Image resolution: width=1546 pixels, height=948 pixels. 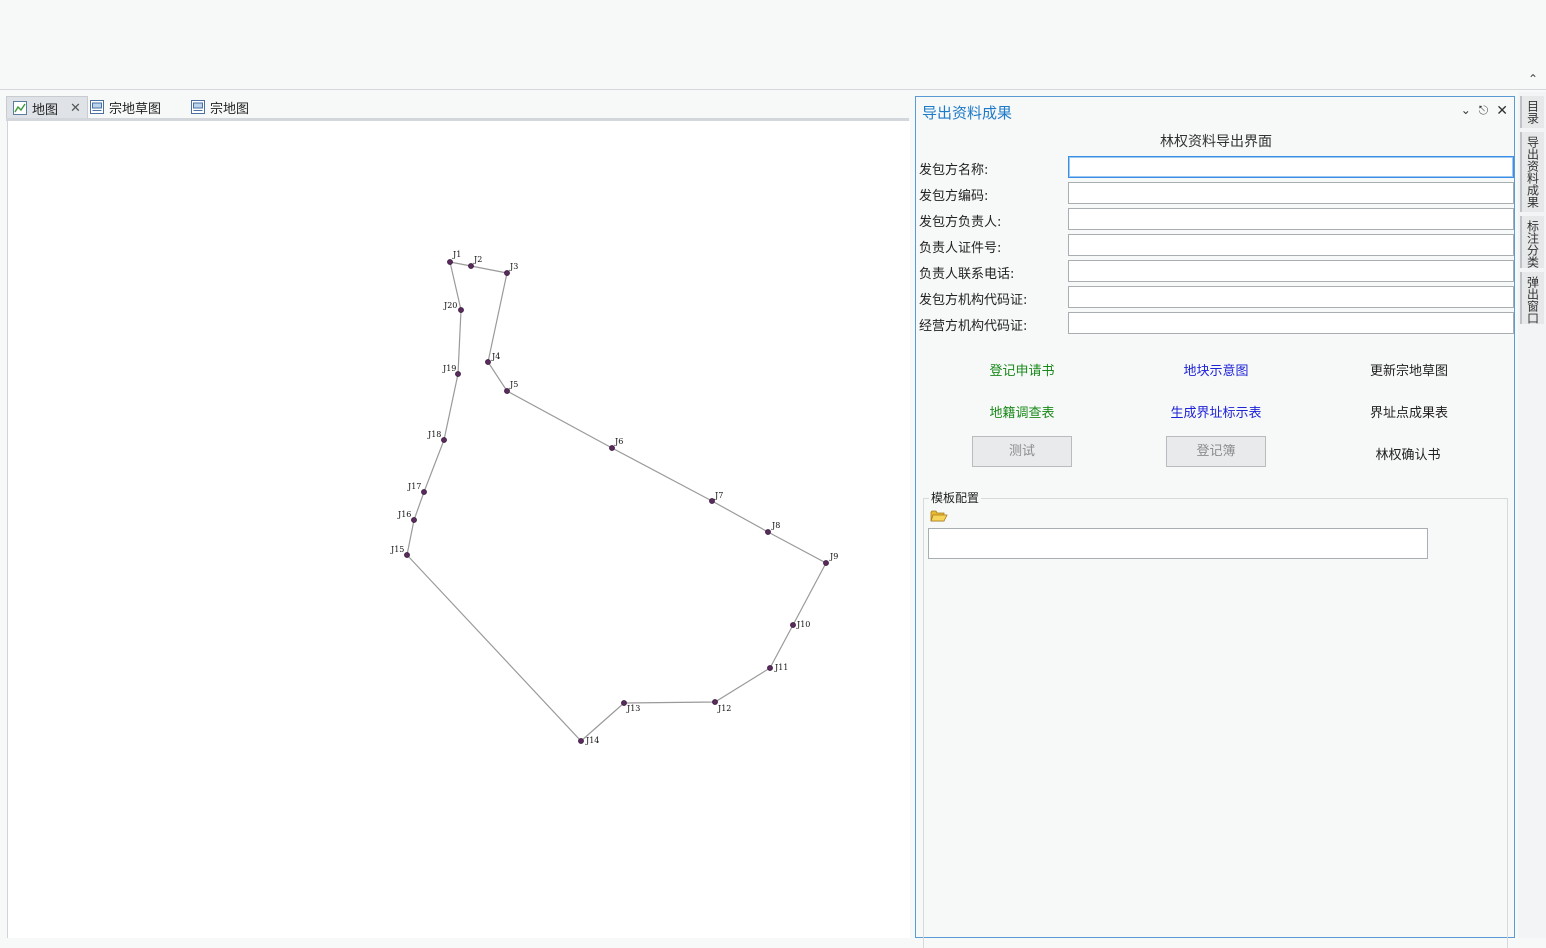 I want to click on tab-label: 宗地草图, so click(x=135, y=109).